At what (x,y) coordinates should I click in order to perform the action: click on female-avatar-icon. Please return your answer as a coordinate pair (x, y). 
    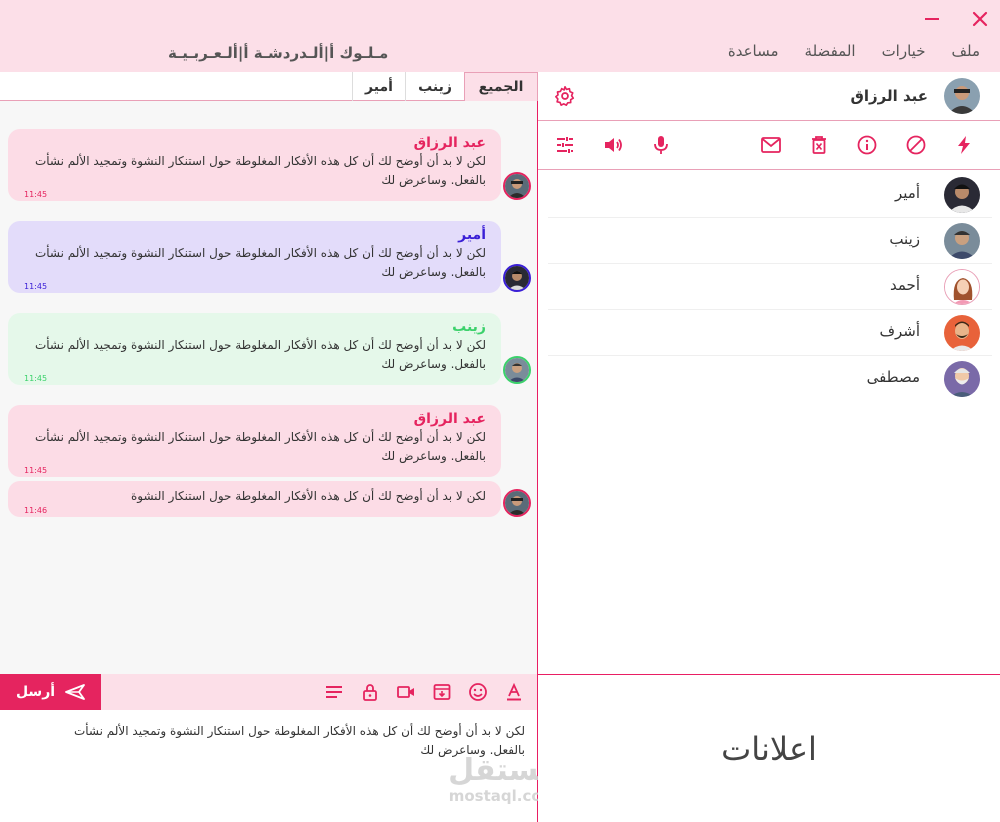
    Looking at the image, I should click on (962, 287).